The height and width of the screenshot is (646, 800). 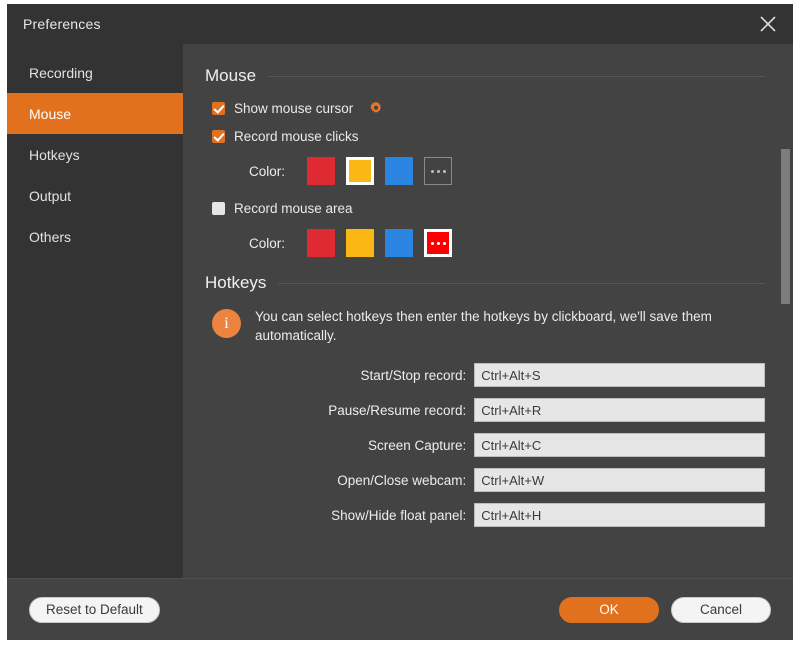 What do you see at coordinates (360, 243) in the screenshot?
I see `area-color-swatch-yellow` at bounding box center [360, 243].